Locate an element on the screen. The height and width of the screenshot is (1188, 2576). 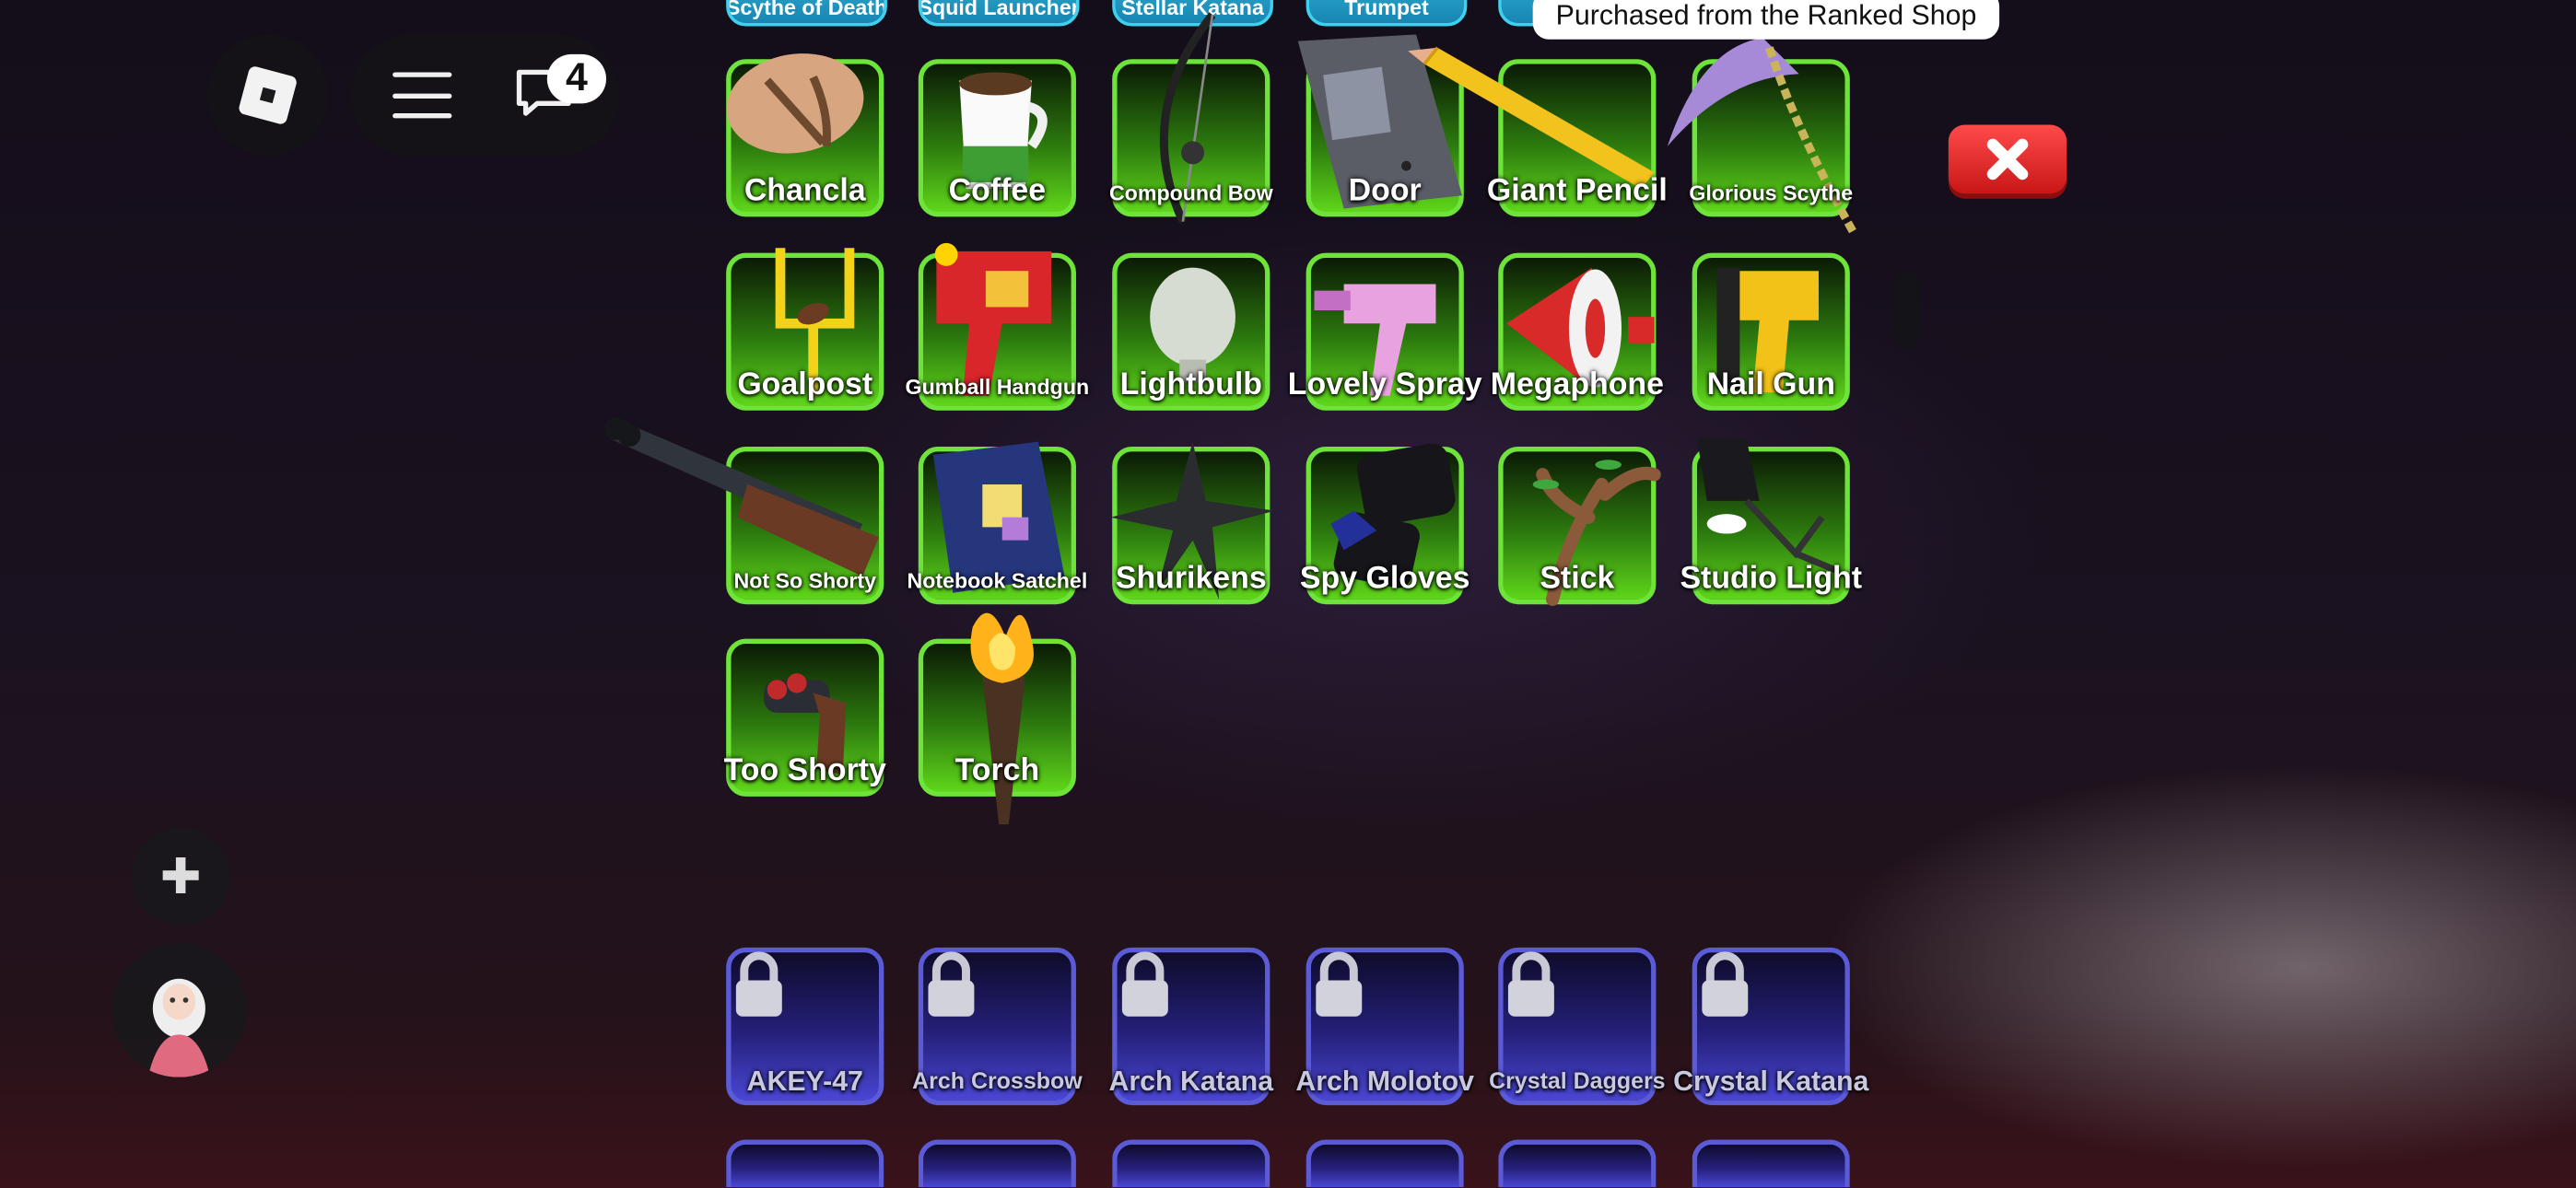
avatar-button is located at coordinates (179, 1010).